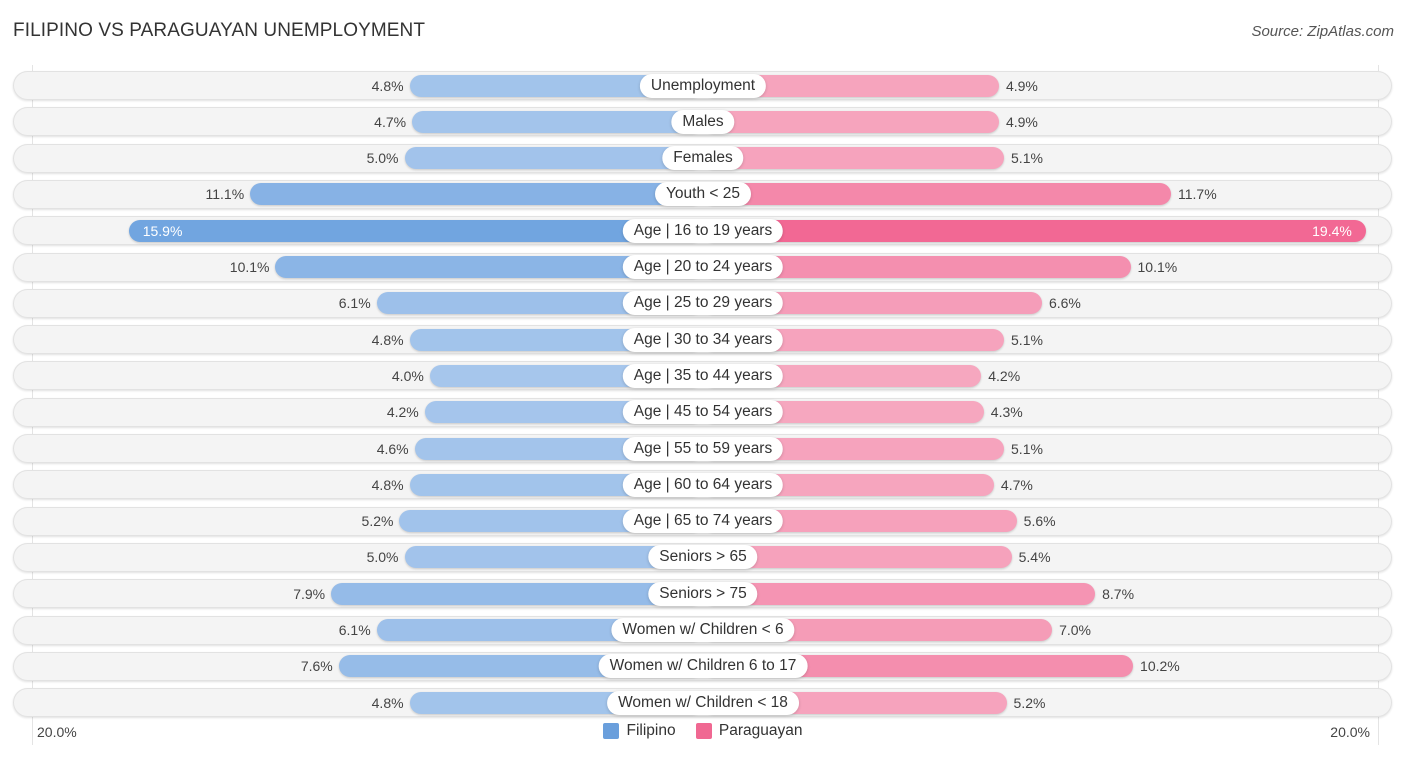 The height and width of the screenshot is (757, 1406). Describe the element at coordinates (1016, 484) in the screenshot. I see `value-label-paraguayan: 4.7%` at that location.